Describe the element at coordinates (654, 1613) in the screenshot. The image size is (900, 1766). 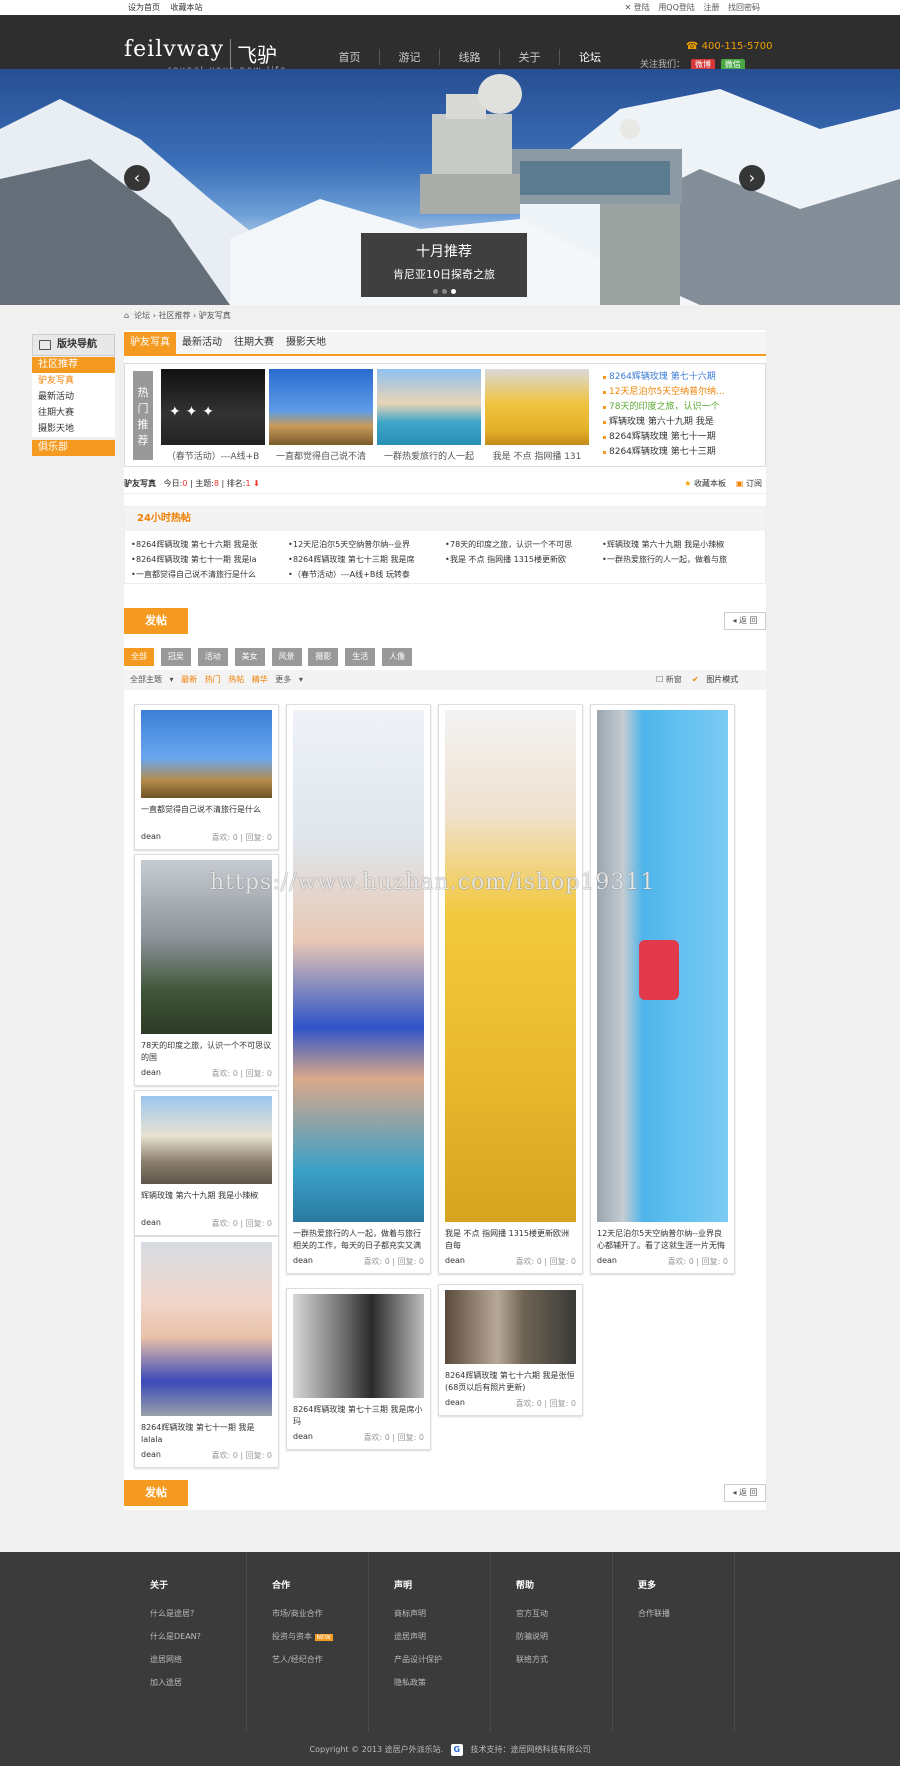
I see `footer-link: 合作联播` at that location.